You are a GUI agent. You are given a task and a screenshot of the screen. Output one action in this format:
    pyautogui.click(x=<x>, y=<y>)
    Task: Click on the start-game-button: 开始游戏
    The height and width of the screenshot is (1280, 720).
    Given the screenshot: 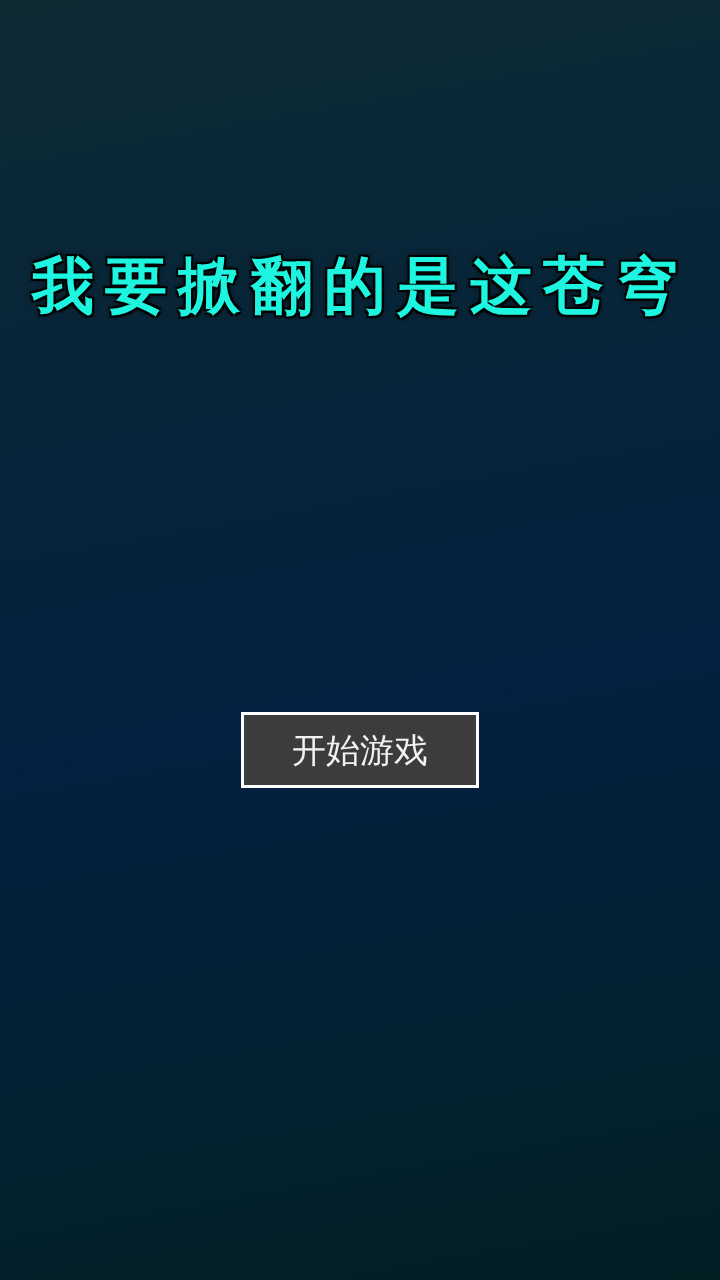 What is the action you would take?
    pyautogui.click(x=360, y=750)
    